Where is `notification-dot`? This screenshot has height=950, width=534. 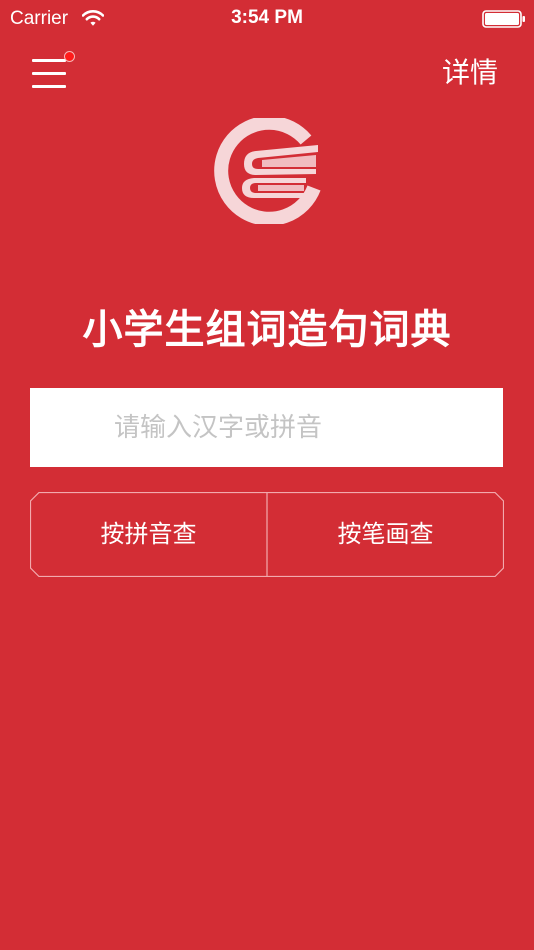
notification-dot is located at coordinates (69, 56).